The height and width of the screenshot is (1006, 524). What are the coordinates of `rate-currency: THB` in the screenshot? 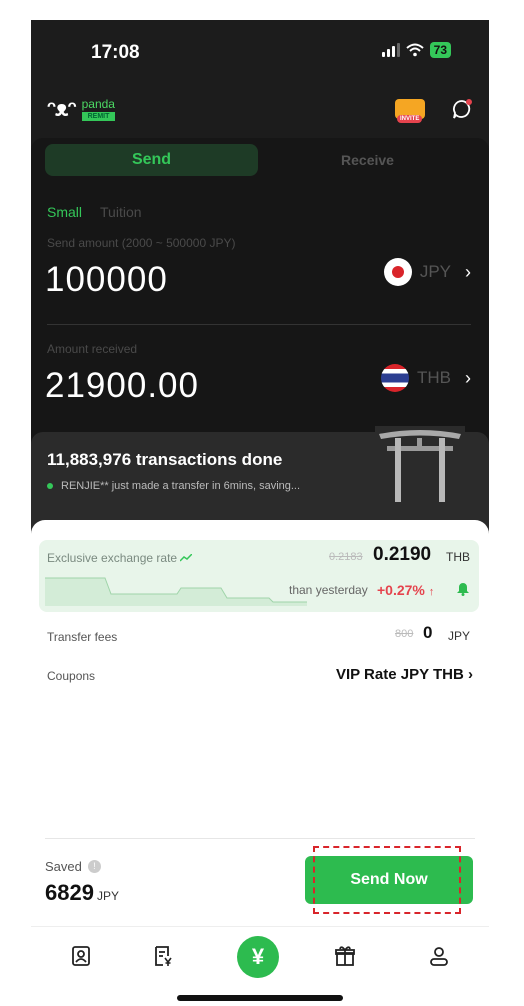 It's located at (458, 557).